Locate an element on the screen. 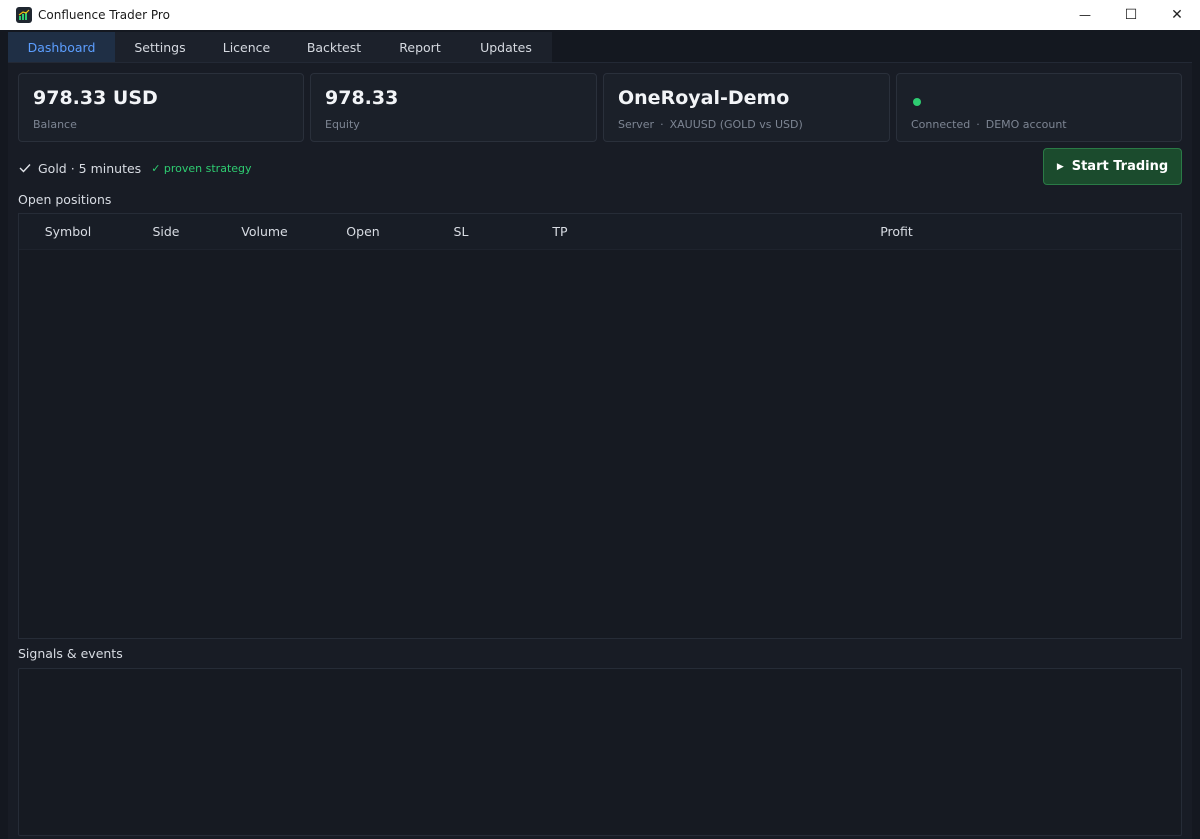  connection-label: Connected · DEMO account is located at coordinates (989, 124).